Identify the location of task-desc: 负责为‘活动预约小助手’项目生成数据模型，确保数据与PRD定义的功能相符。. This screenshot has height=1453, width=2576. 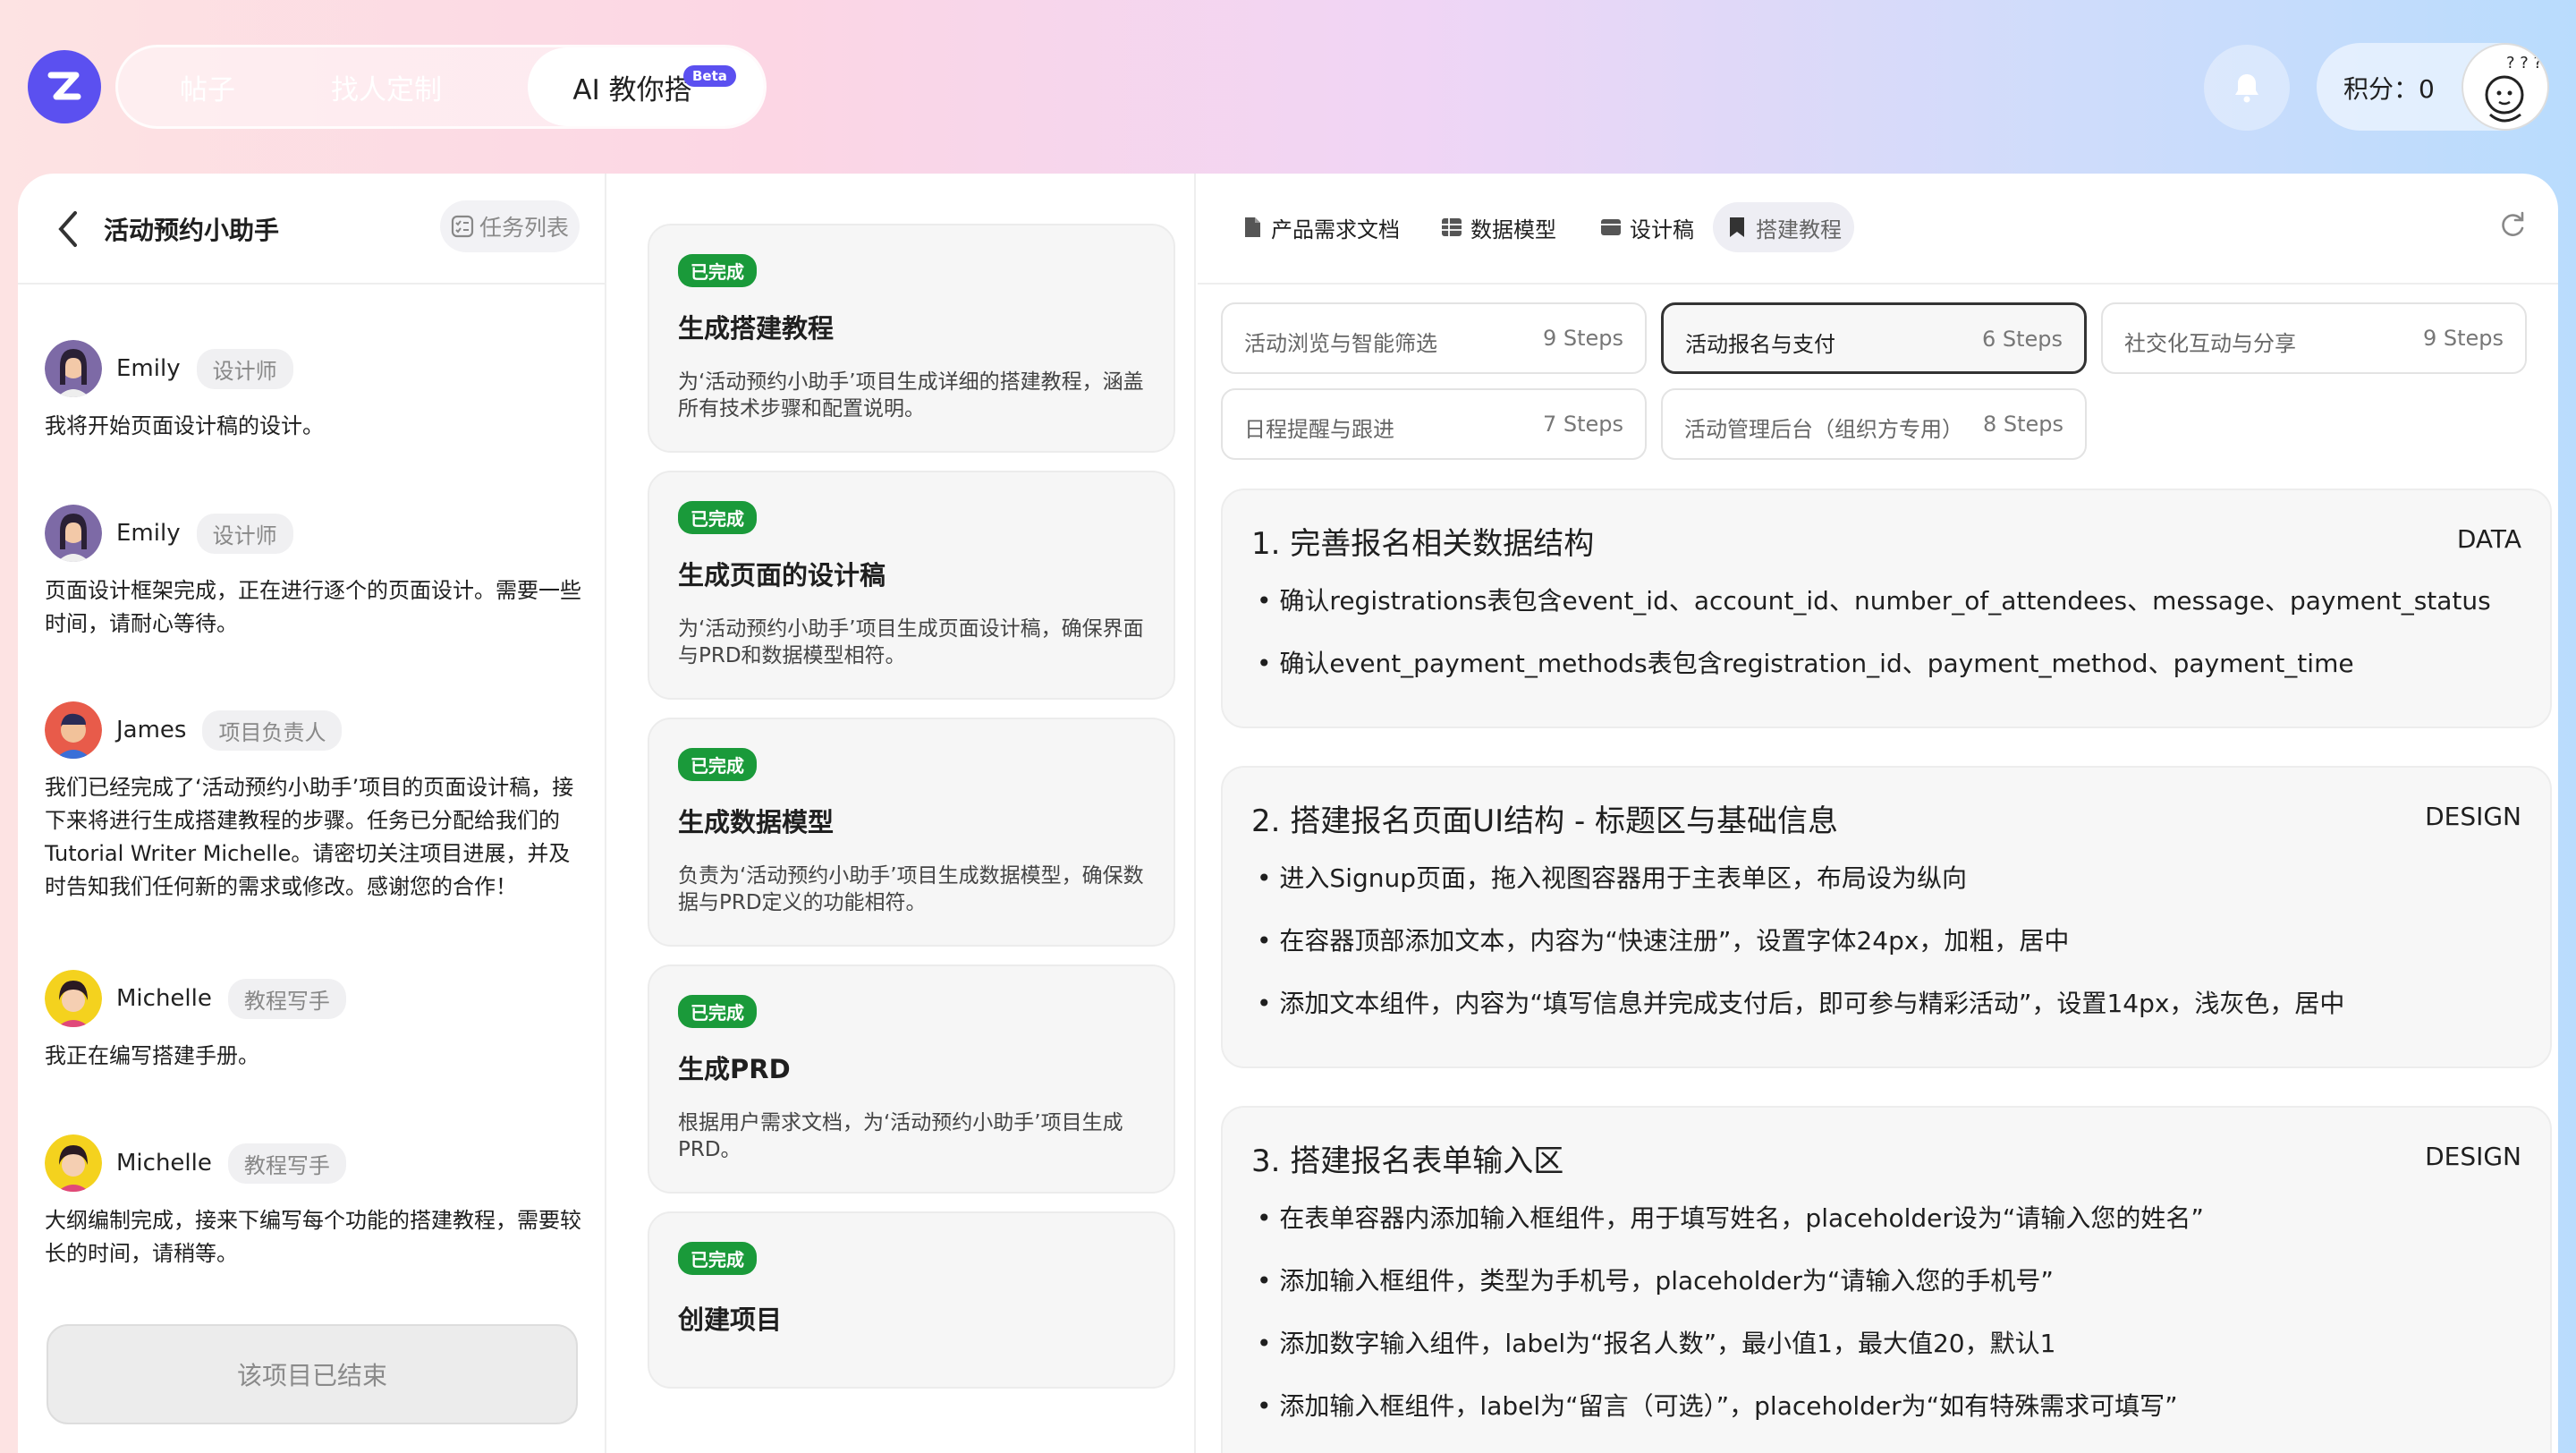
(911, 889).